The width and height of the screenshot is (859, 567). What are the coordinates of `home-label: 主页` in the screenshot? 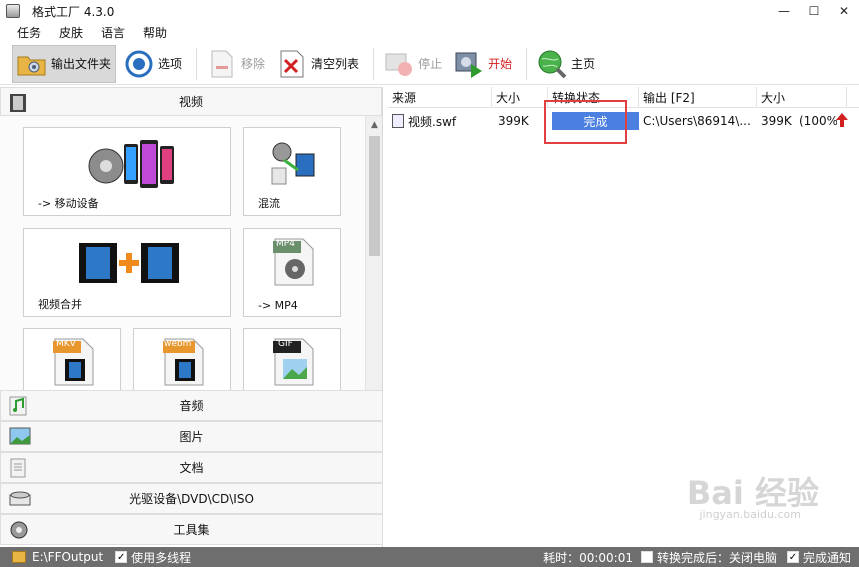 It's located at (583, 64).